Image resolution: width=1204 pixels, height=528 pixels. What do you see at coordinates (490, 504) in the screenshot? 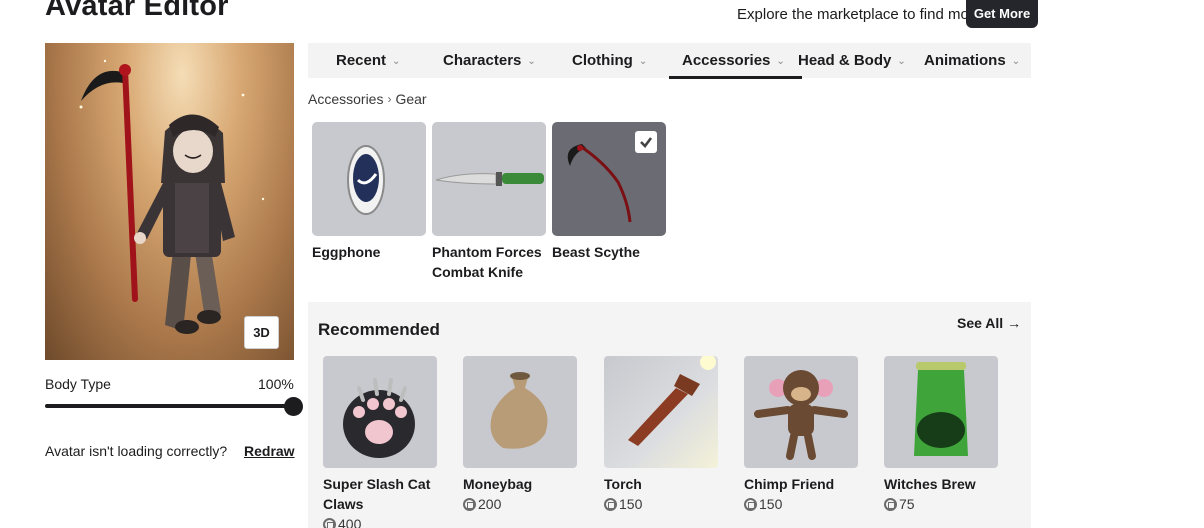
I see `price-value: 200` at bounding box center [490, 504].